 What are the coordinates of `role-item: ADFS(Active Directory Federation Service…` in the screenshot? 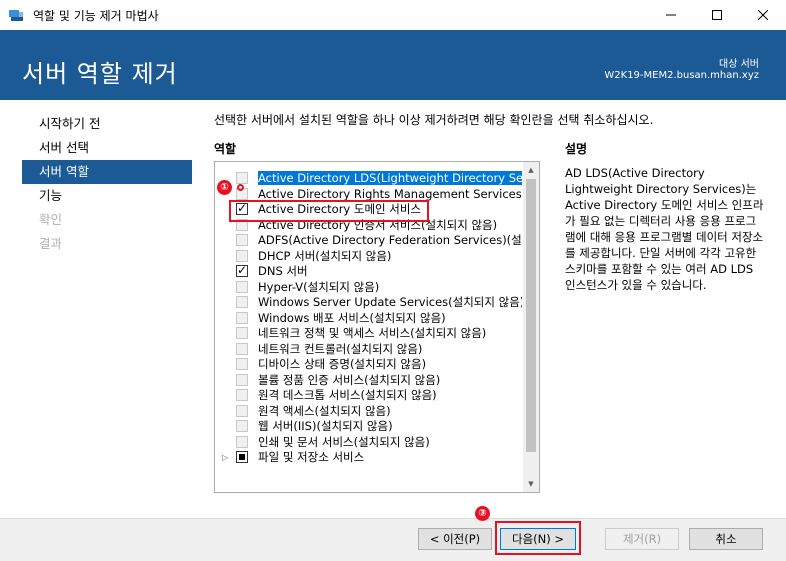 It's located at (368, 241).